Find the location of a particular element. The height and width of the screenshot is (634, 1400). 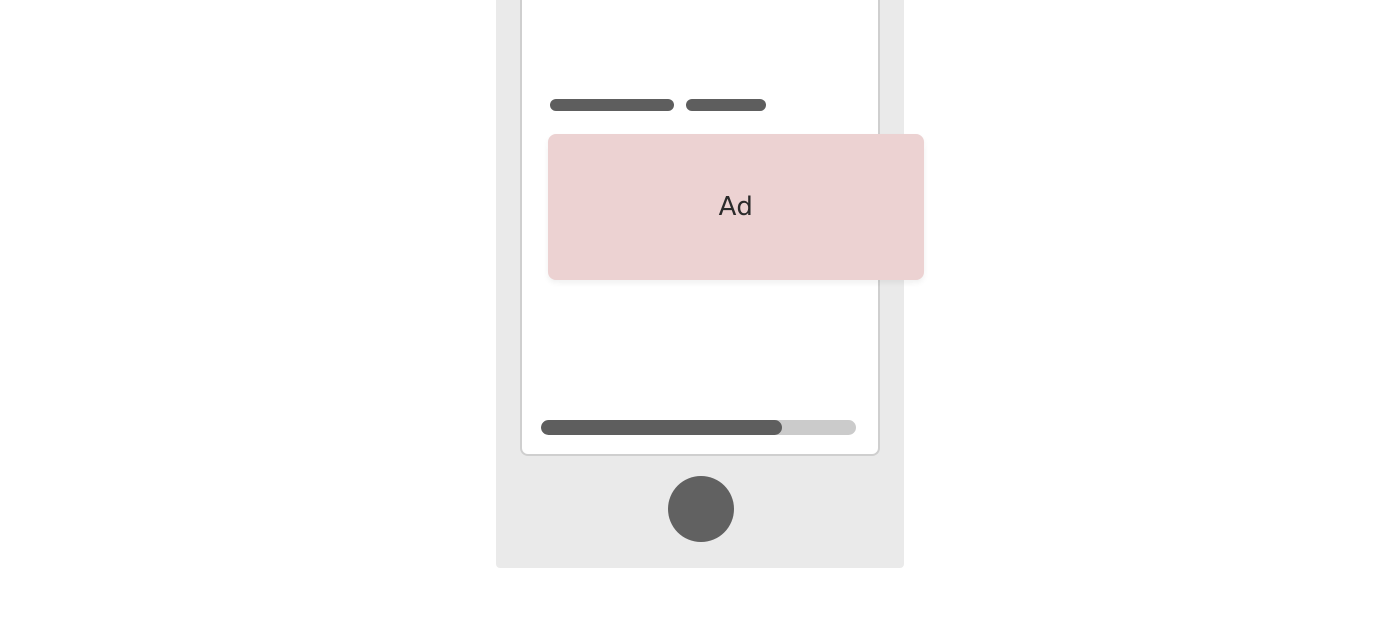

progress-bar-fill is located at coordinates (661, 427).